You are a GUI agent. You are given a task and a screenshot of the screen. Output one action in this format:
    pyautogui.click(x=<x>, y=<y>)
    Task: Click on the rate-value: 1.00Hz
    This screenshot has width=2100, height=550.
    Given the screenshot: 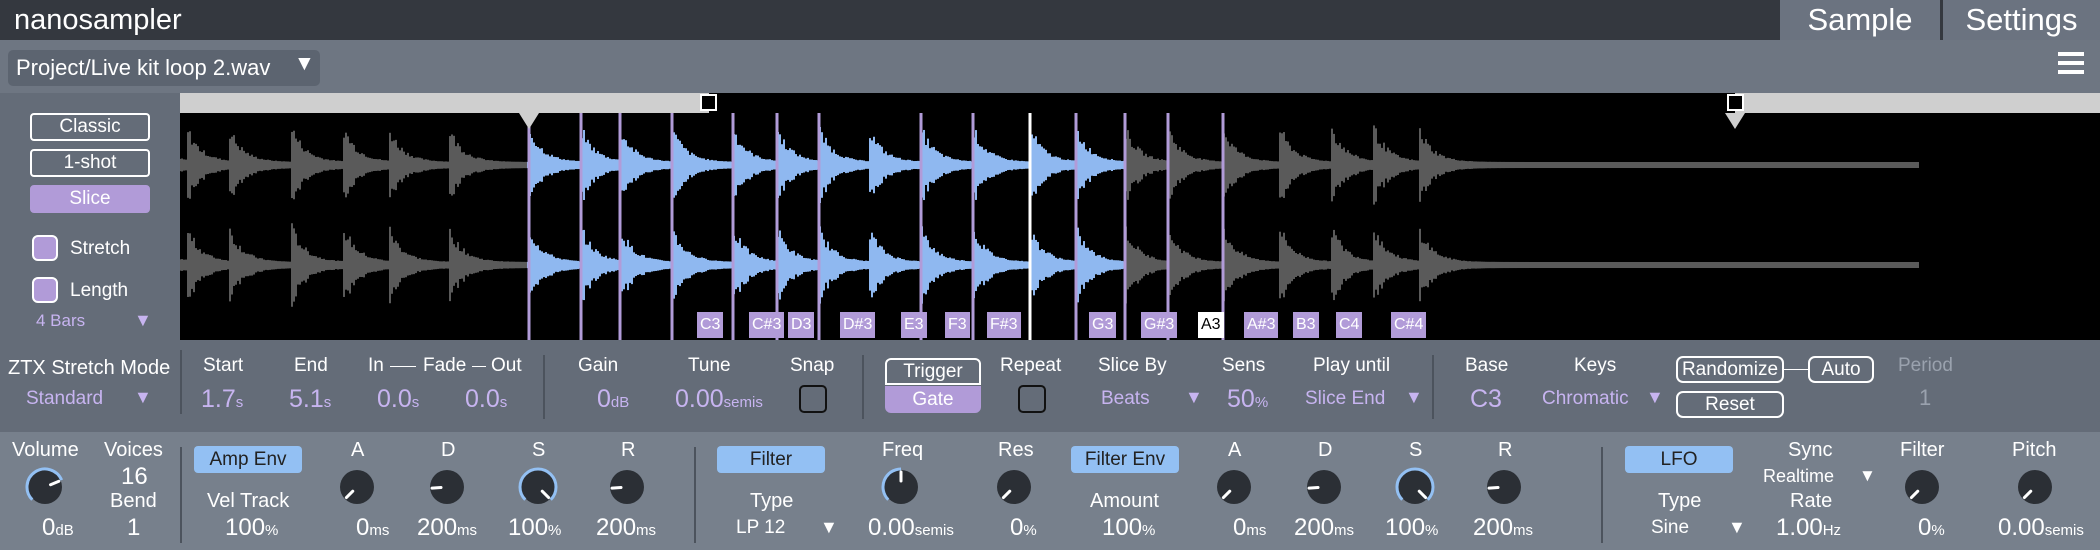 What is the action you would take?
    pyautogui.click(x=1808, y=528)
    